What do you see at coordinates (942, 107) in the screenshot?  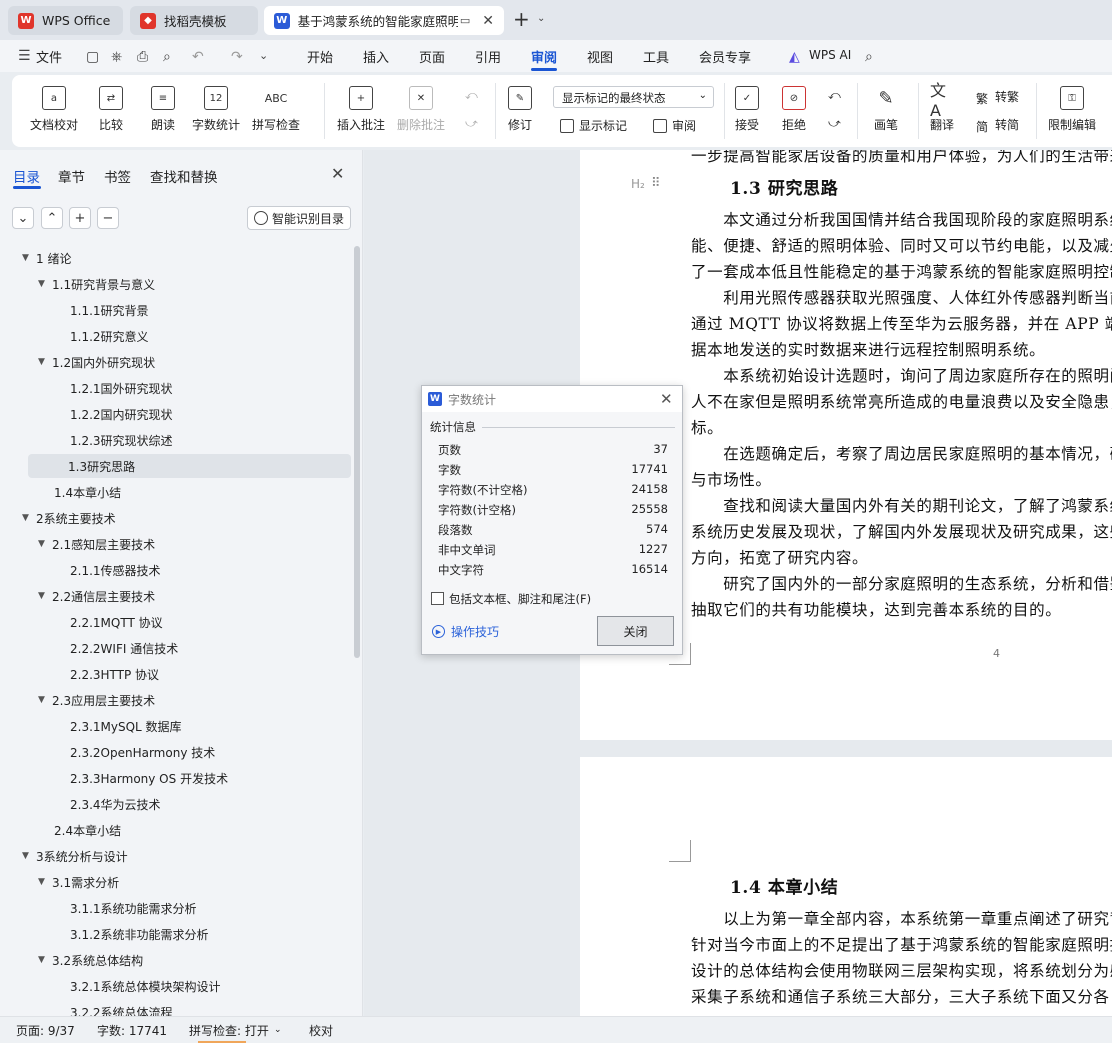 I see `translate-button: 文A 翻译` at bounding box center [942, 107].